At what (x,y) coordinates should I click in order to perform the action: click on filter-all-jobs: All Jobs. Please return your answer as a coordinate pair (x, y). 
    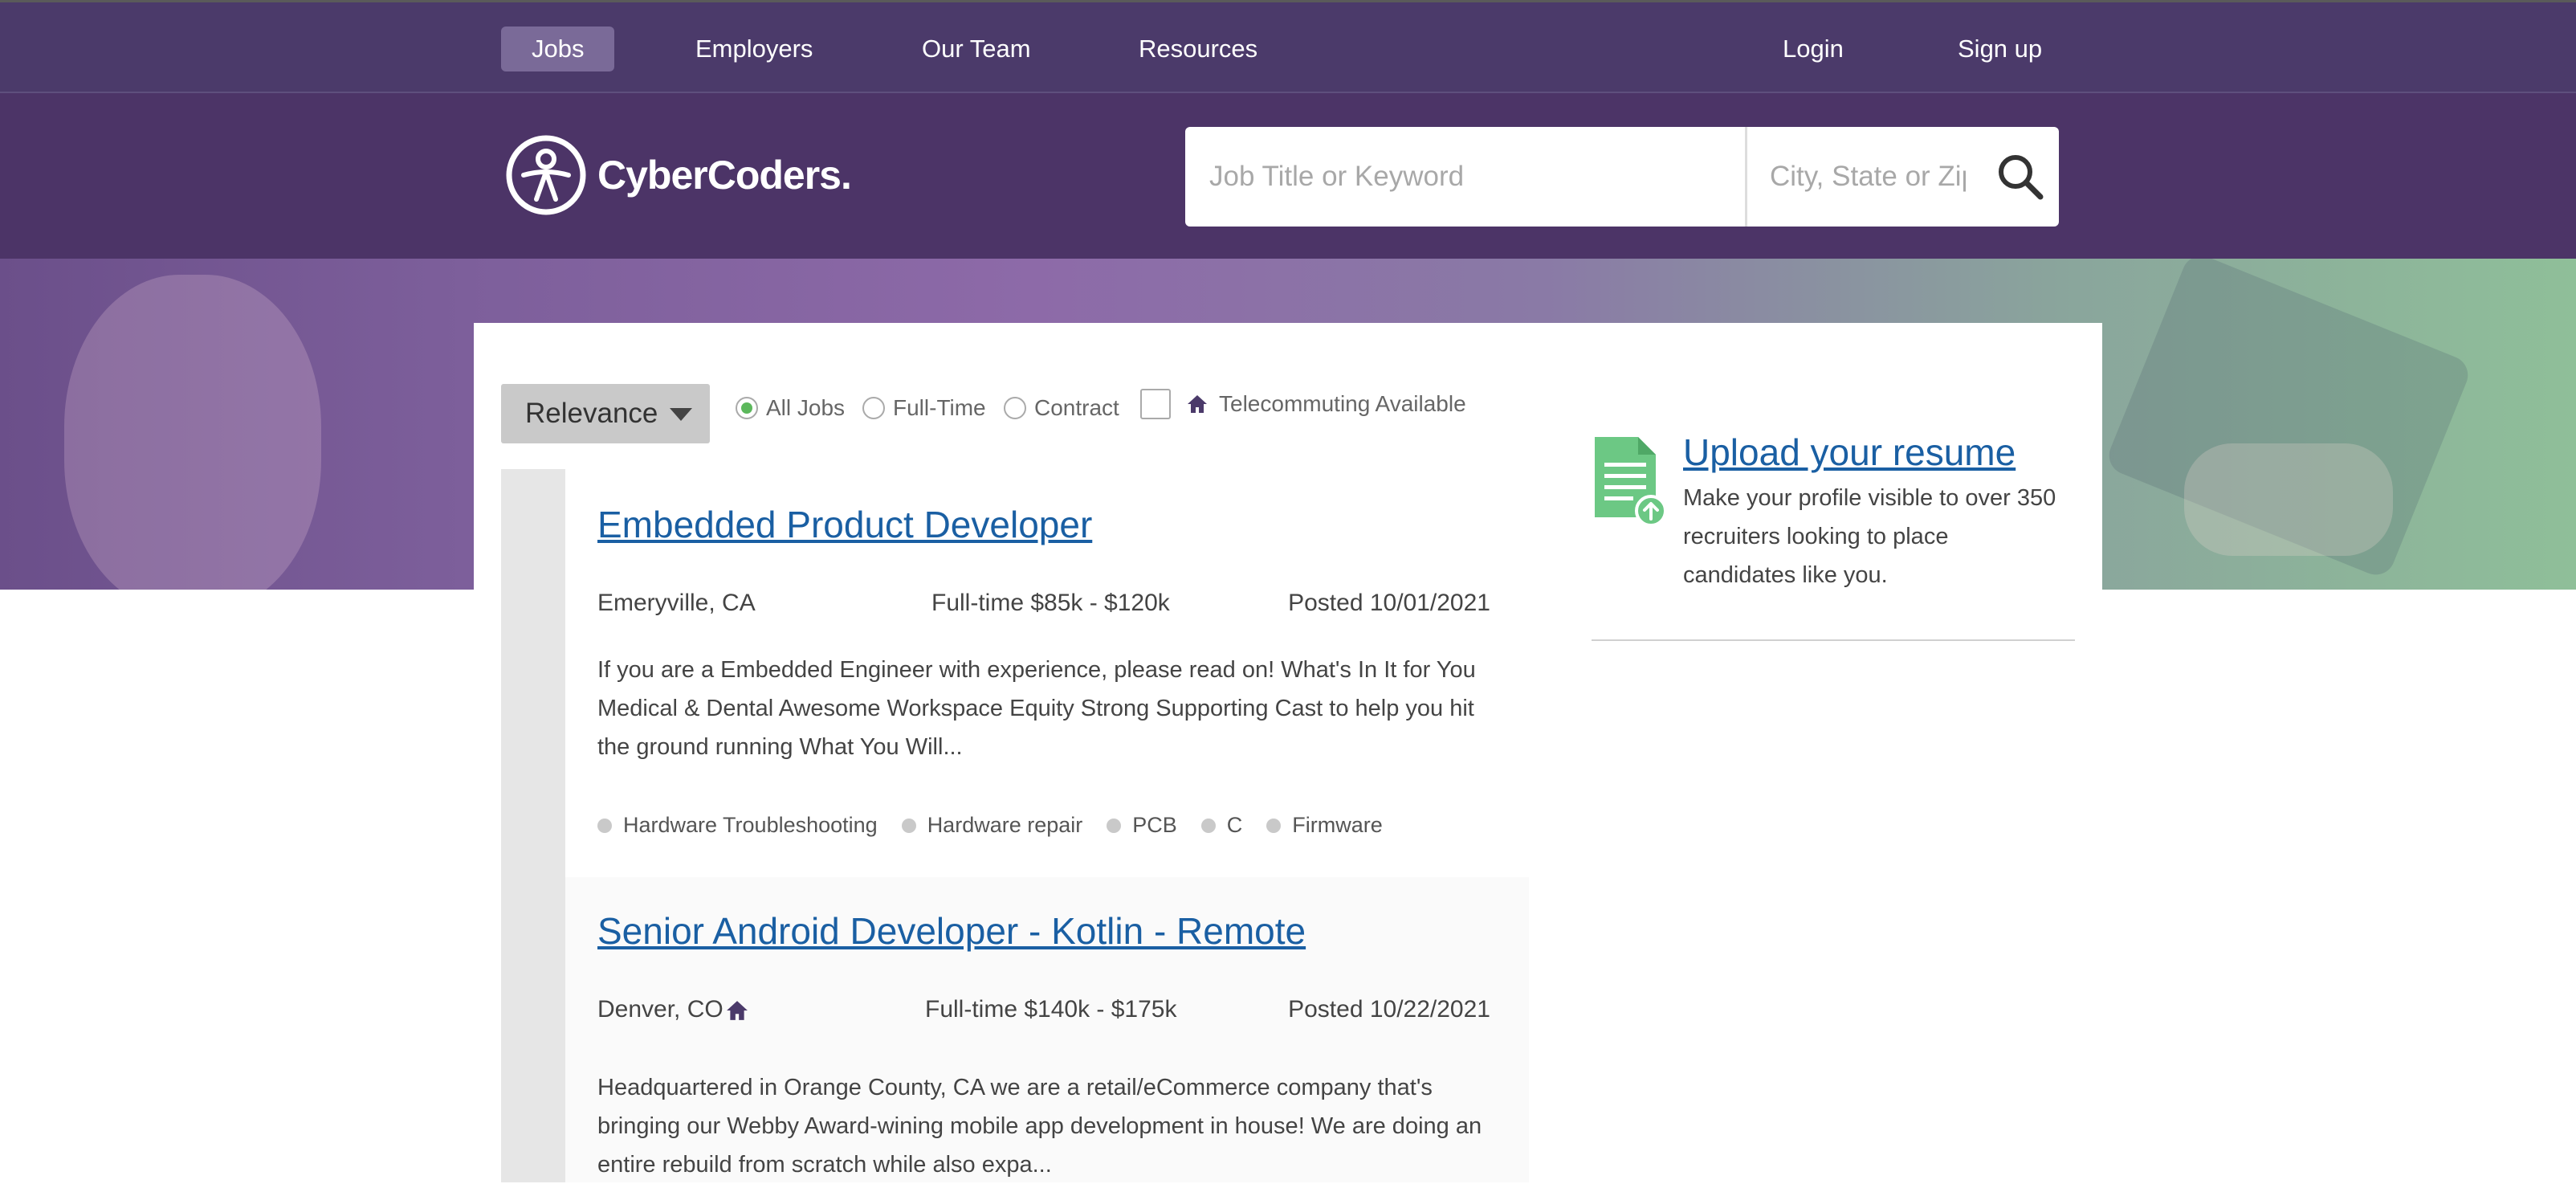
    Looking at the image, I should click on (790, 408).